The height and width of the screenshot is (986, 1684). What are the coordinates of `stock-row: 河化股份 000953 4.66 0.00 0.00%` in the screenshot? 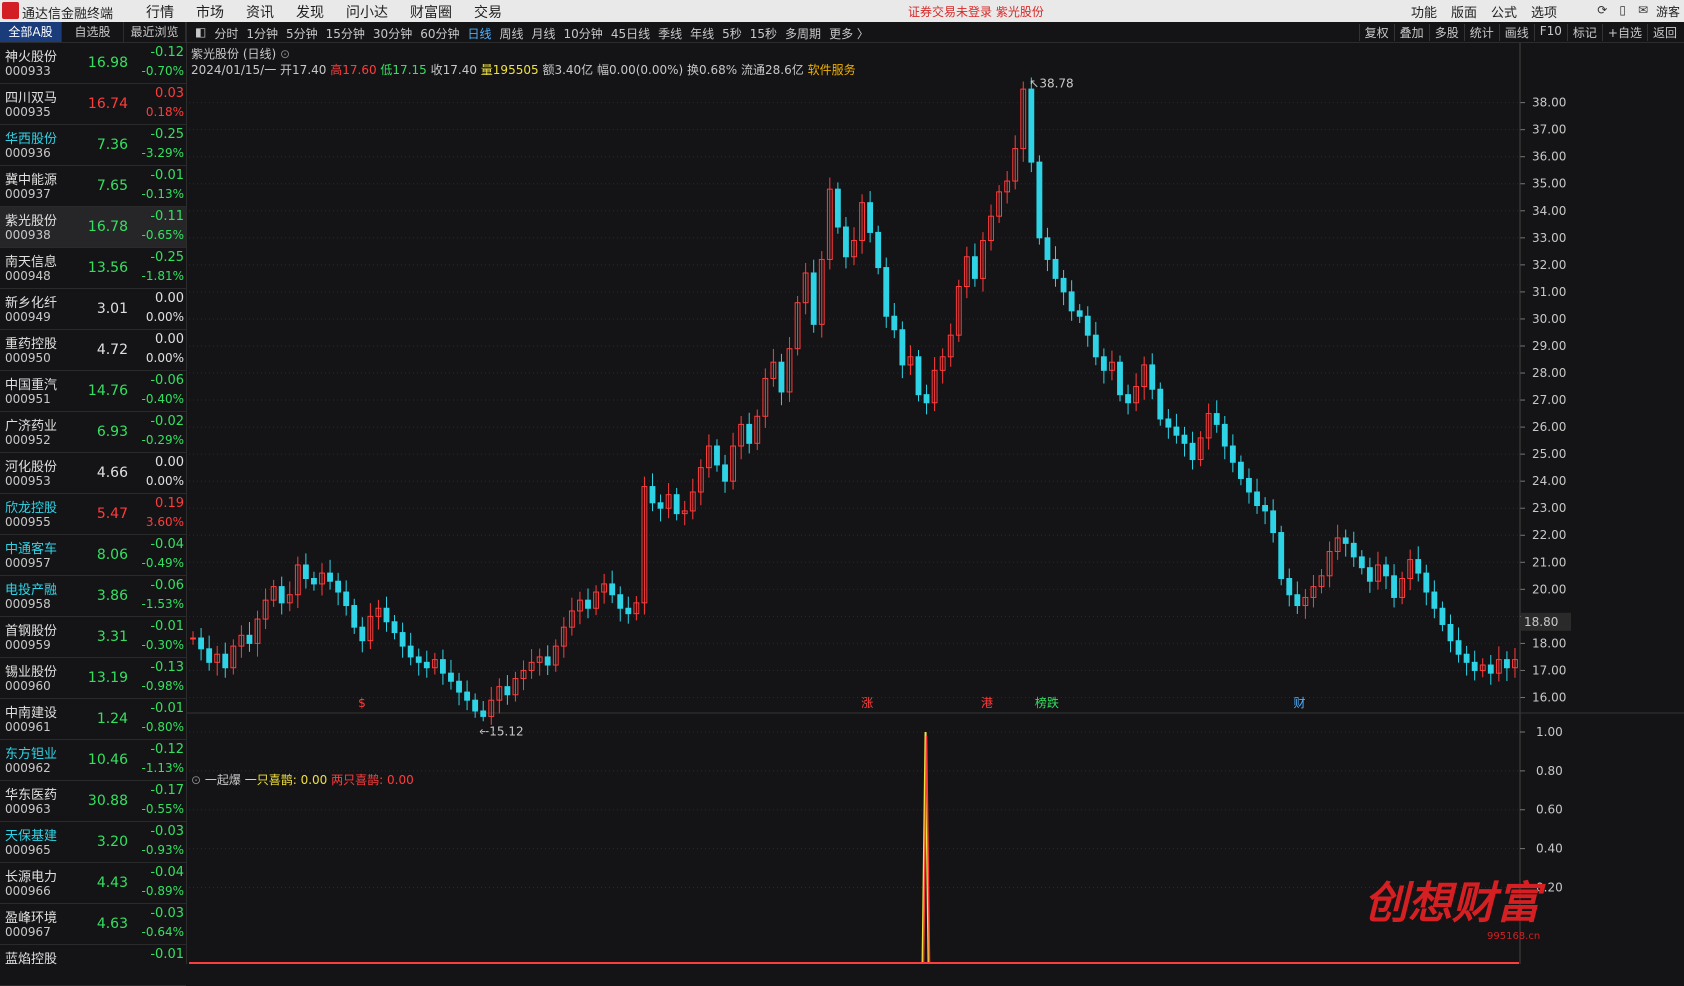 It's located at (93, 473).